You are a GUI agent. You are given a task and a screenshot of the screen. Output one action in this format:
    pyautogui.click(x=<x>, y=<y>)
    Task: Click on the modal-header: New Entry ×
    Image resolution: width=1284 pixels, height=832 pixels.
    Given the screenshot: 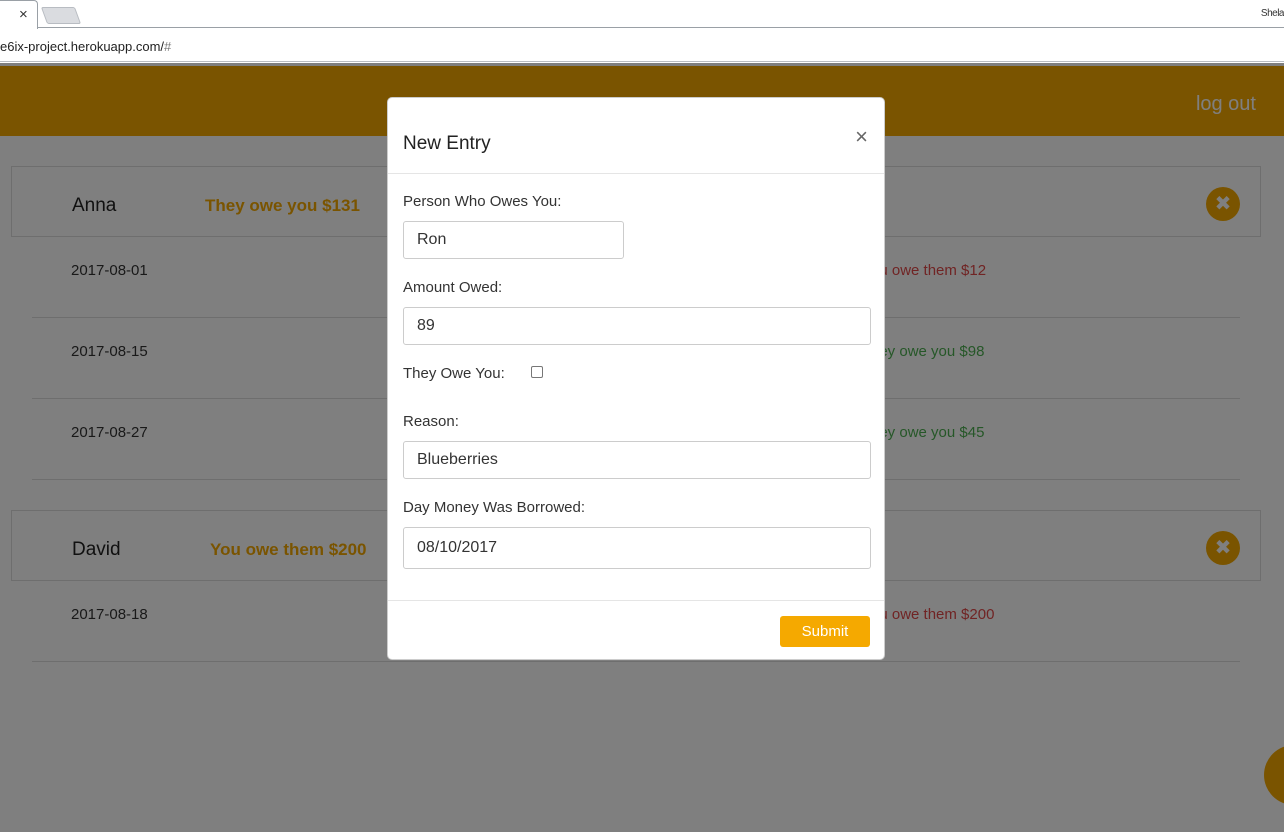 What is the action you would take?
    pyautogui.click(x=636, y=136)
    